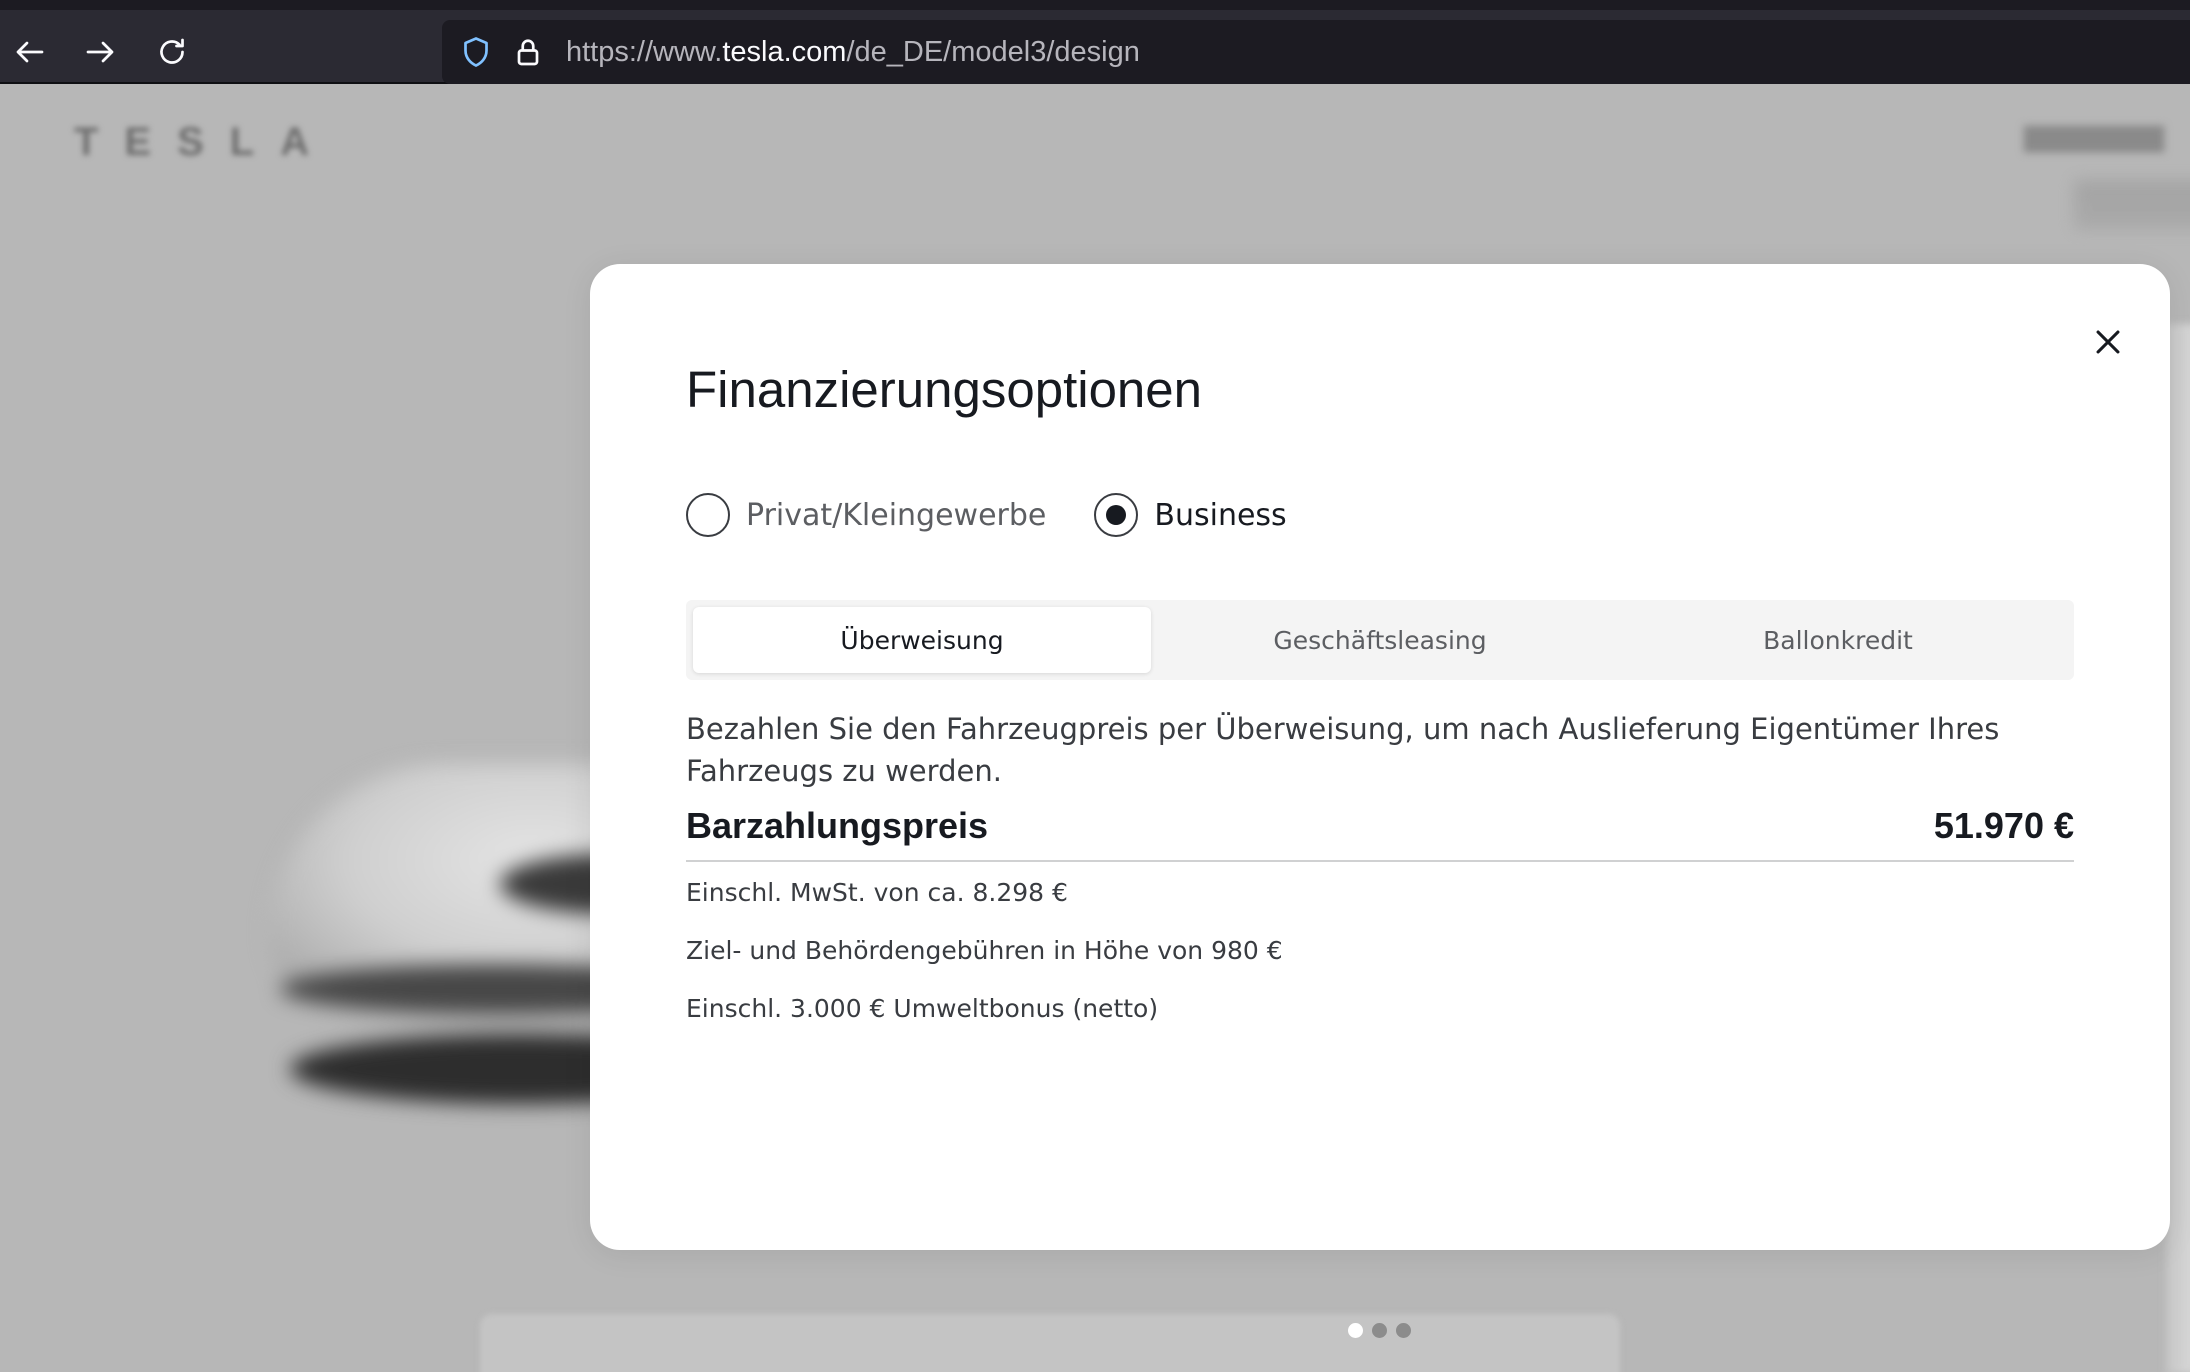 This screenshot has height=1372, width=2190. I want to click on price-row: Barzahlungspreis 51.970 €, so click(1380, 827).